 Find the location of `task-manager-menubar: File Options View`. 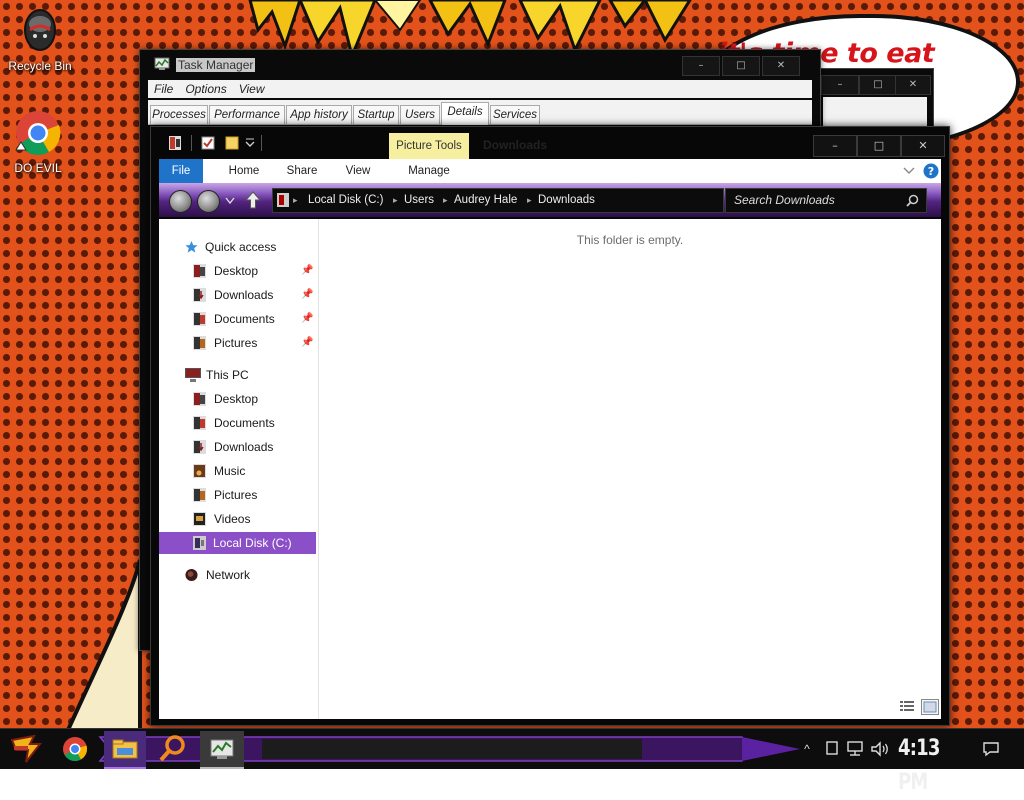

task-manager-menubar: File Options View is located at coordinates (480, 89).